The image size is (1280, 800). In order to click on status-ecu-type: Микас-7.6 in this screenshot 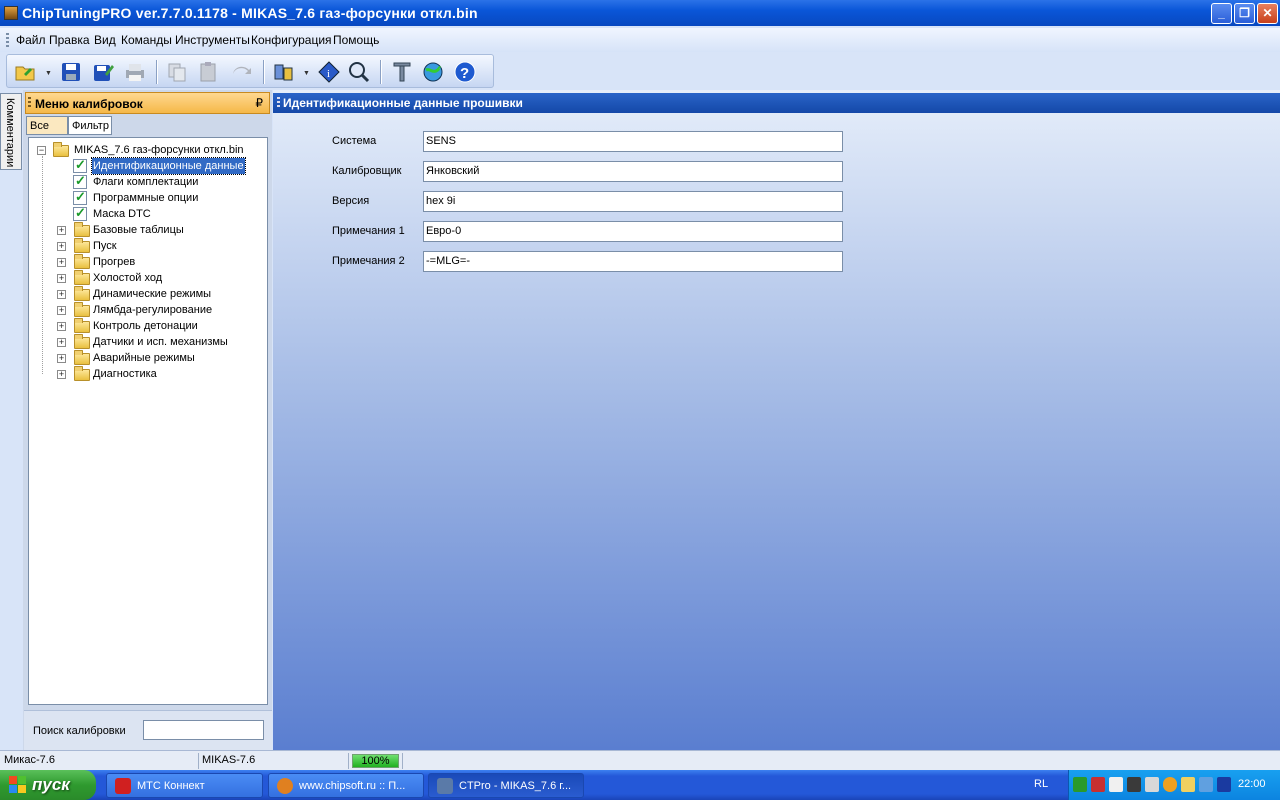, I will do `click(29, 760)`.